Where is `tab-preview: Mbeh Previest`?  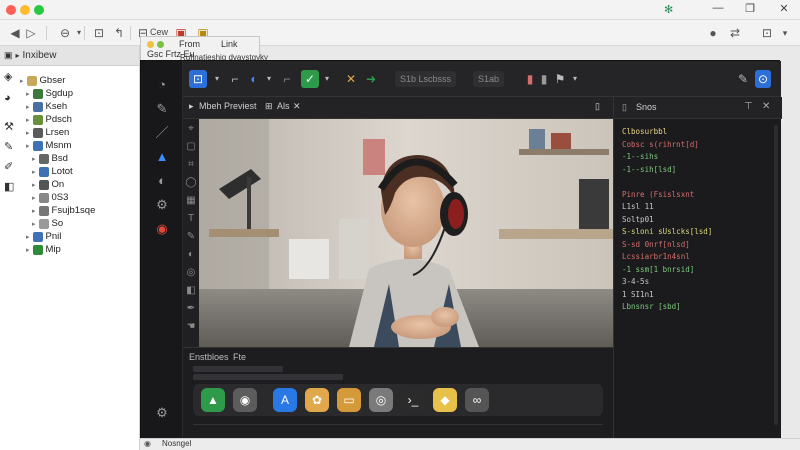
tab-preview: Mbeh Previest is located at coordinates (228, 108).